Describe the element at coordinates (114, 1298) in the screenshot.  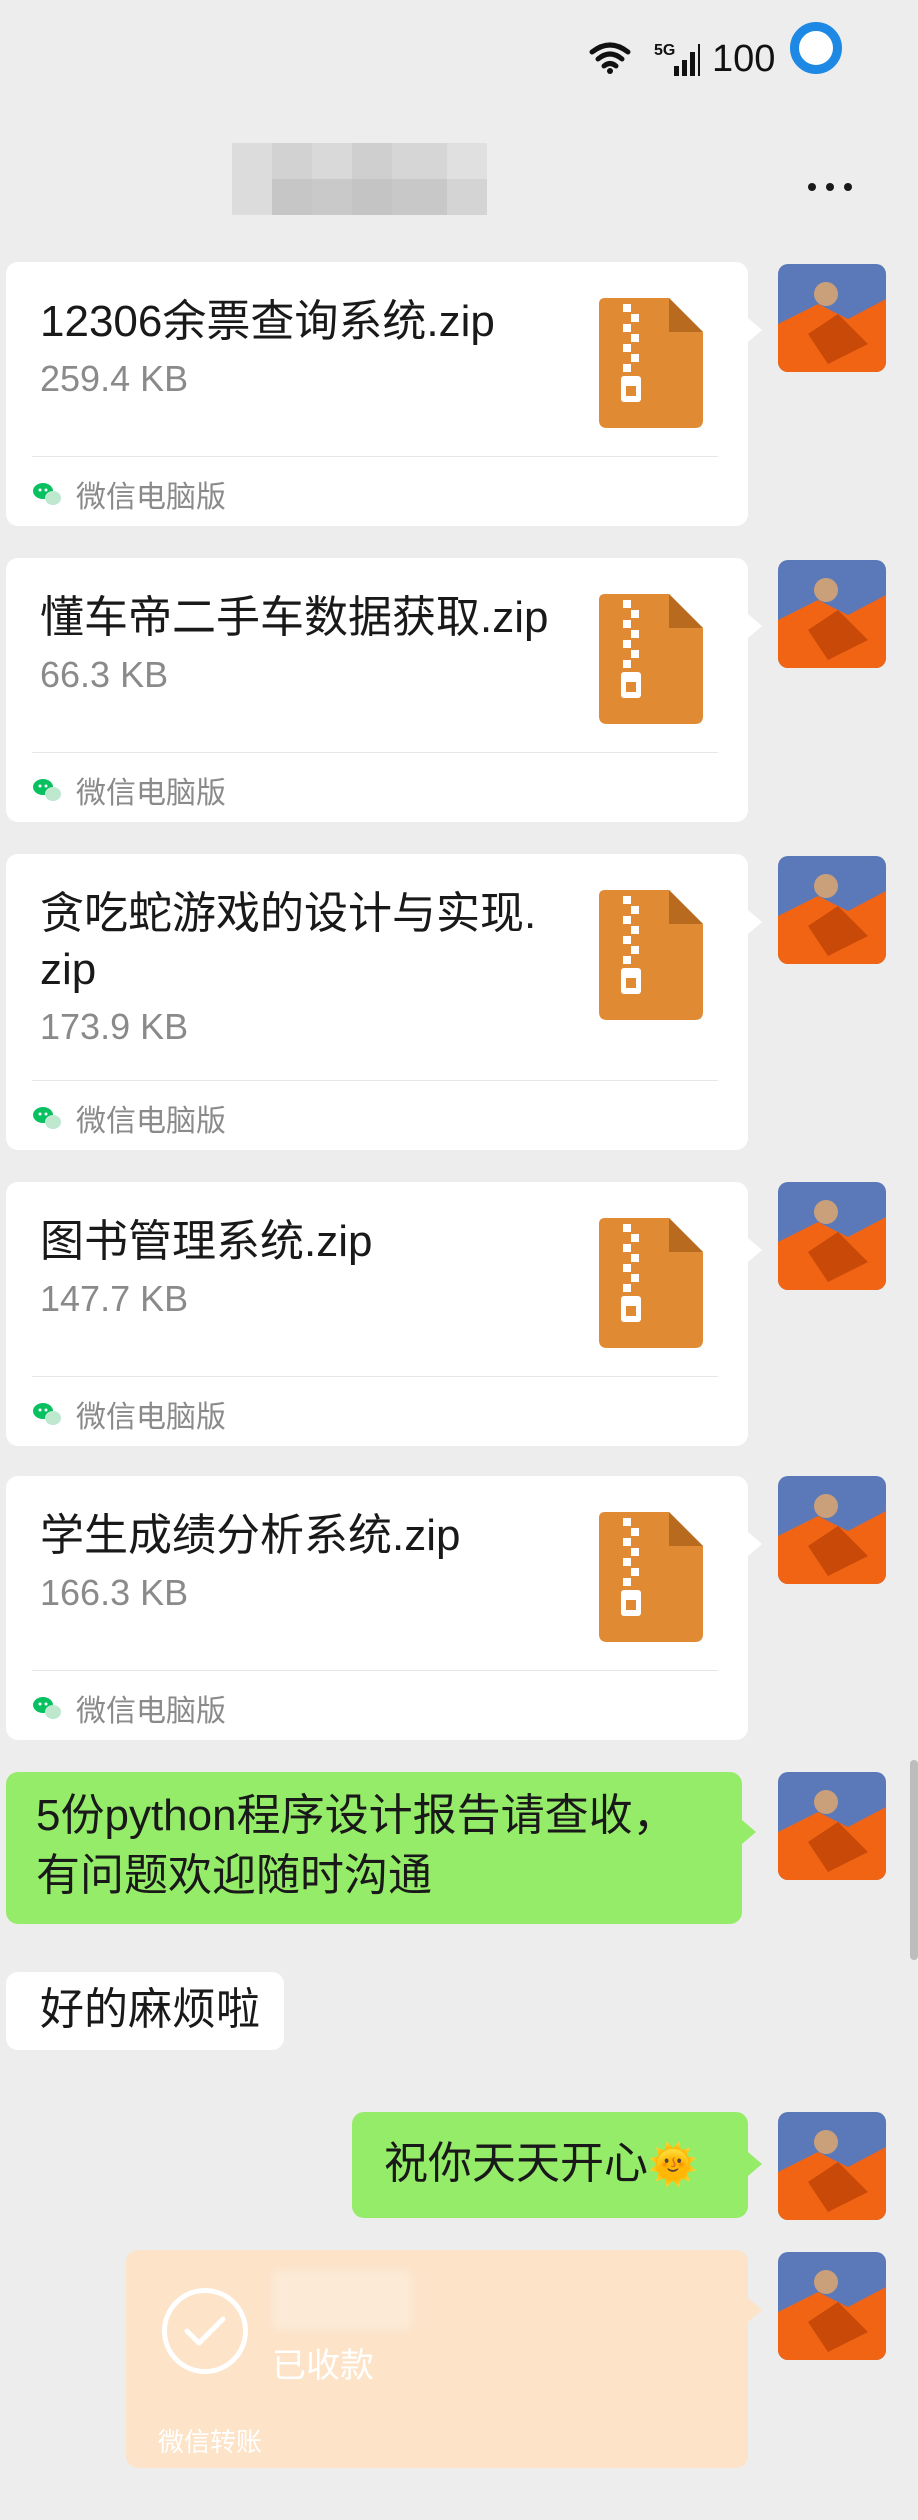
I see `file-size: 147.7 KB` at that location.